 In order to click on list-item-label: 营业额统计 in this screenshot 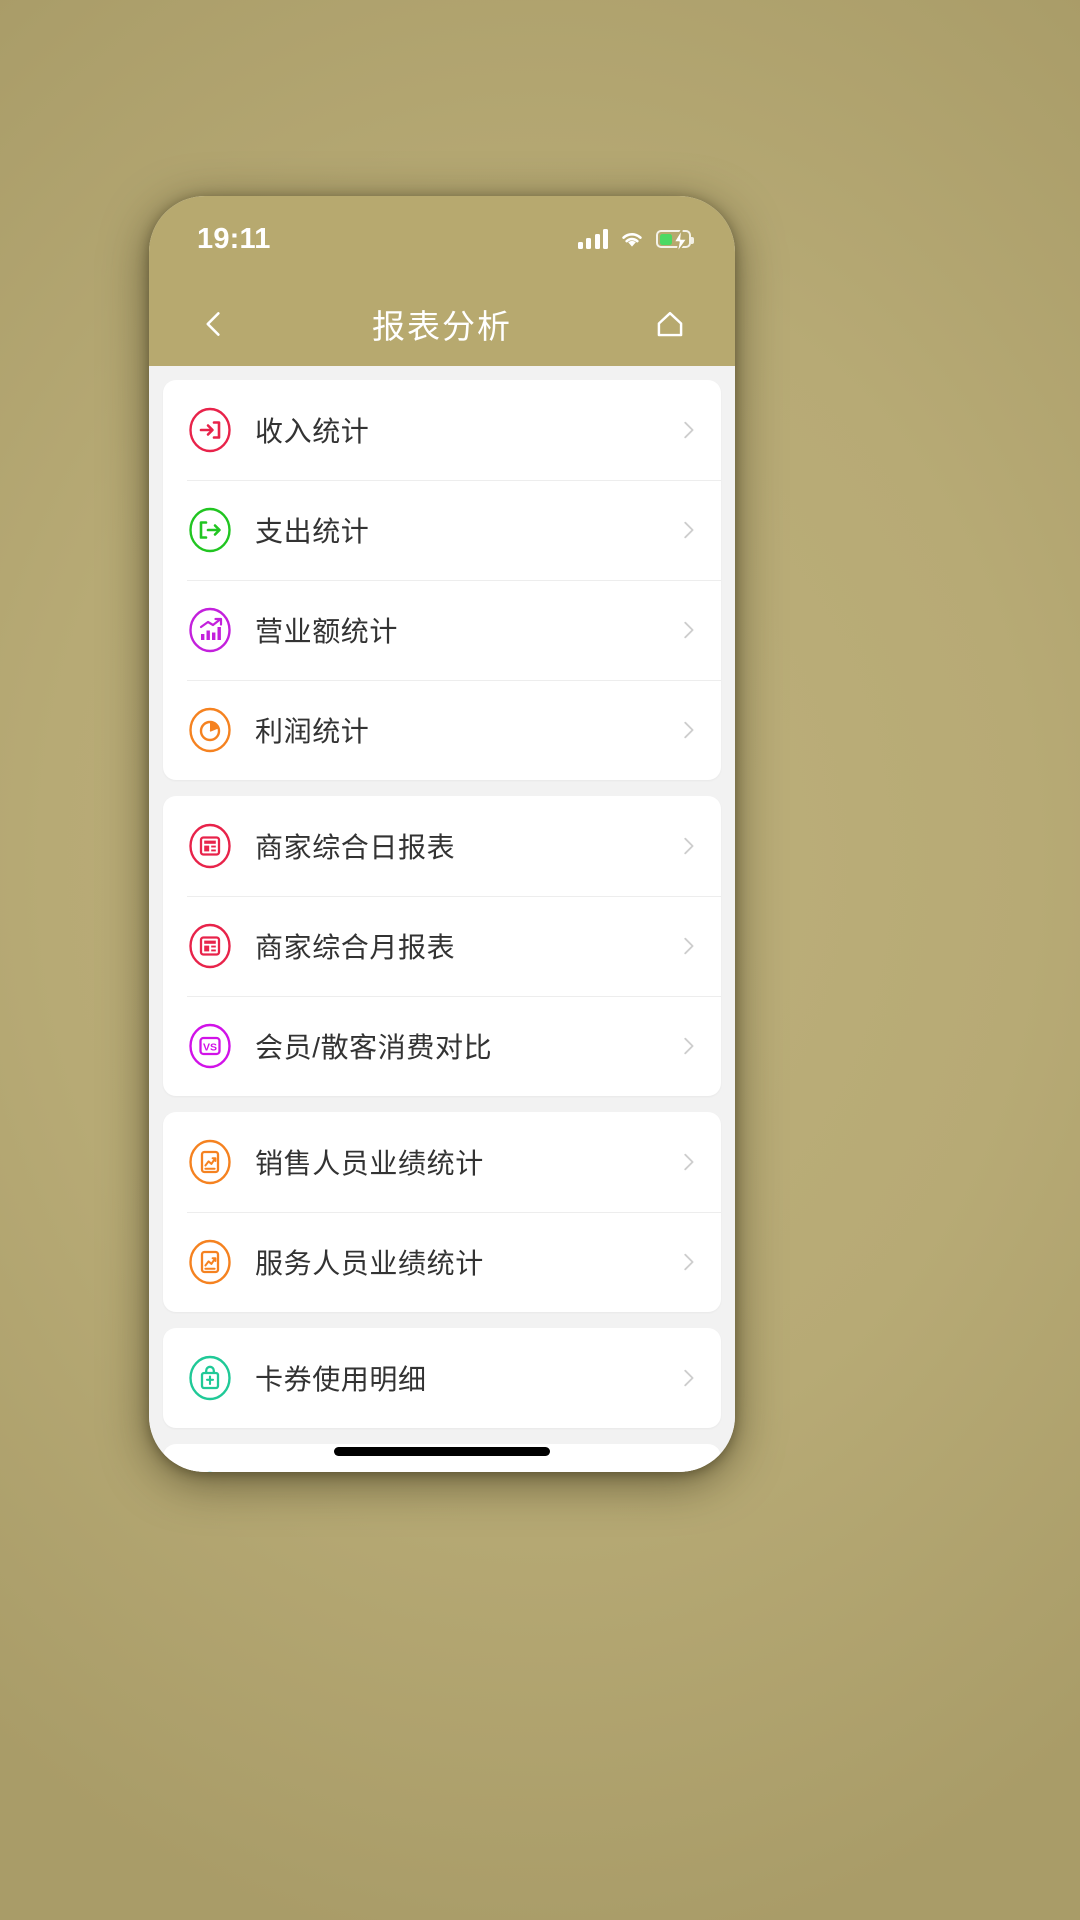, I will do `click(327, 631)`.